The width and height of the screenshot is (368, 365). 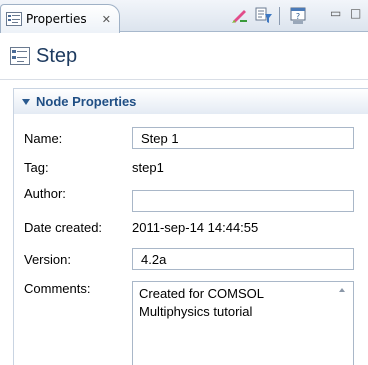 What do you see at coordinates (355, 13) in the screenshot?
I see `maximize-icon: □` at bounding box center [355, 13].